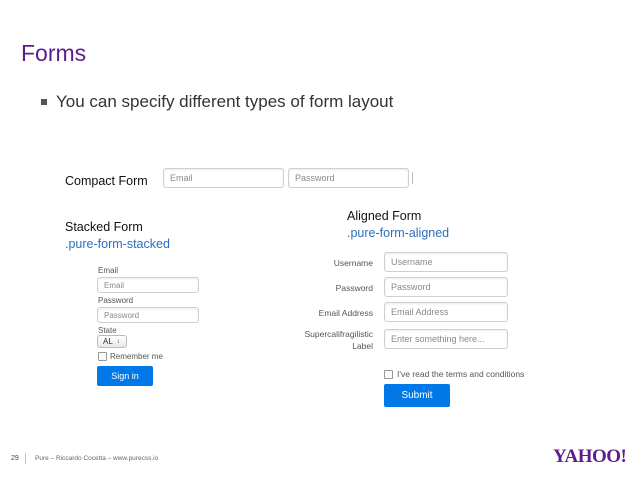  I want to click on stacked-email-input: Email, so click(148, 285).